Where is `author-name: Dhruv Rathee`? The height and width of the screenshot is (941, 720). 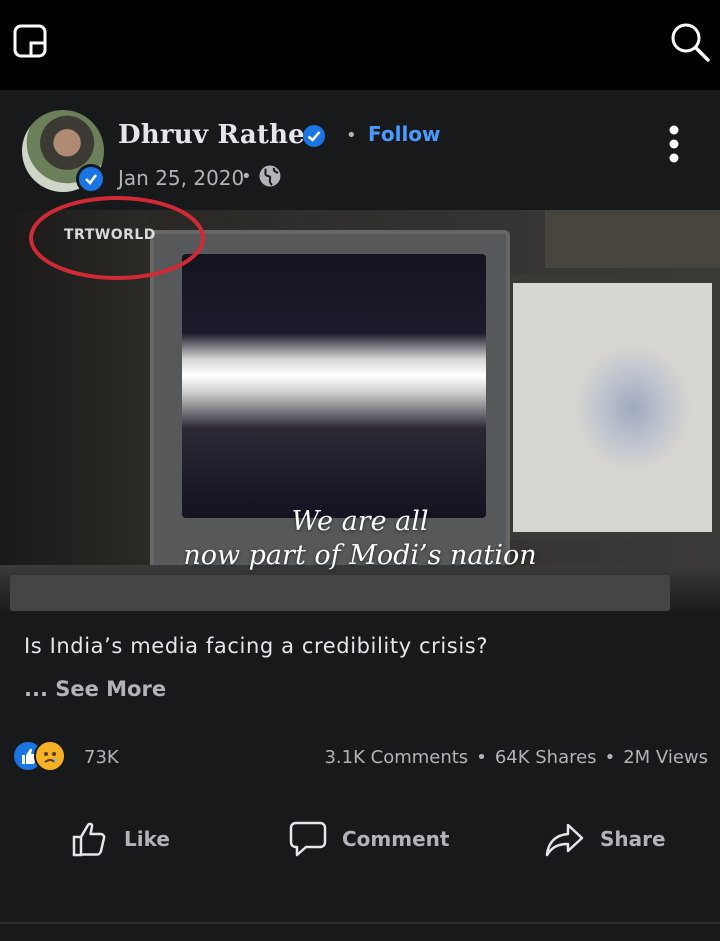
author-name: Dhruv Rathee is located at coordinates (220, 135).